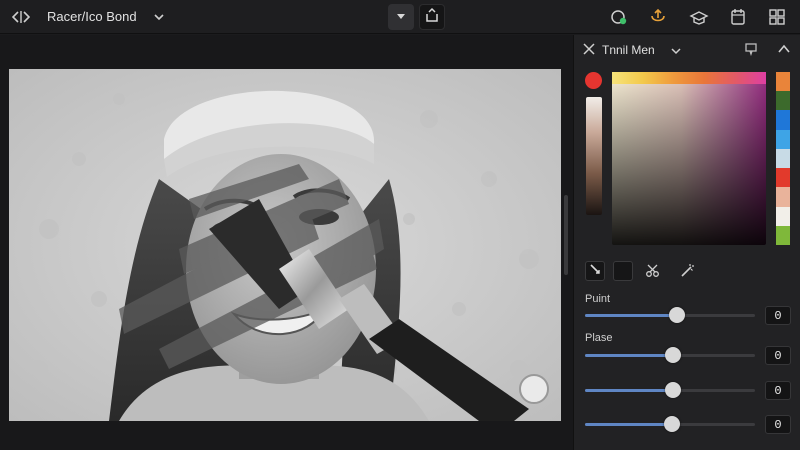 The width and height of the screenshot is (800, 450). I want to click on dropdown-button, so click(401, 17).